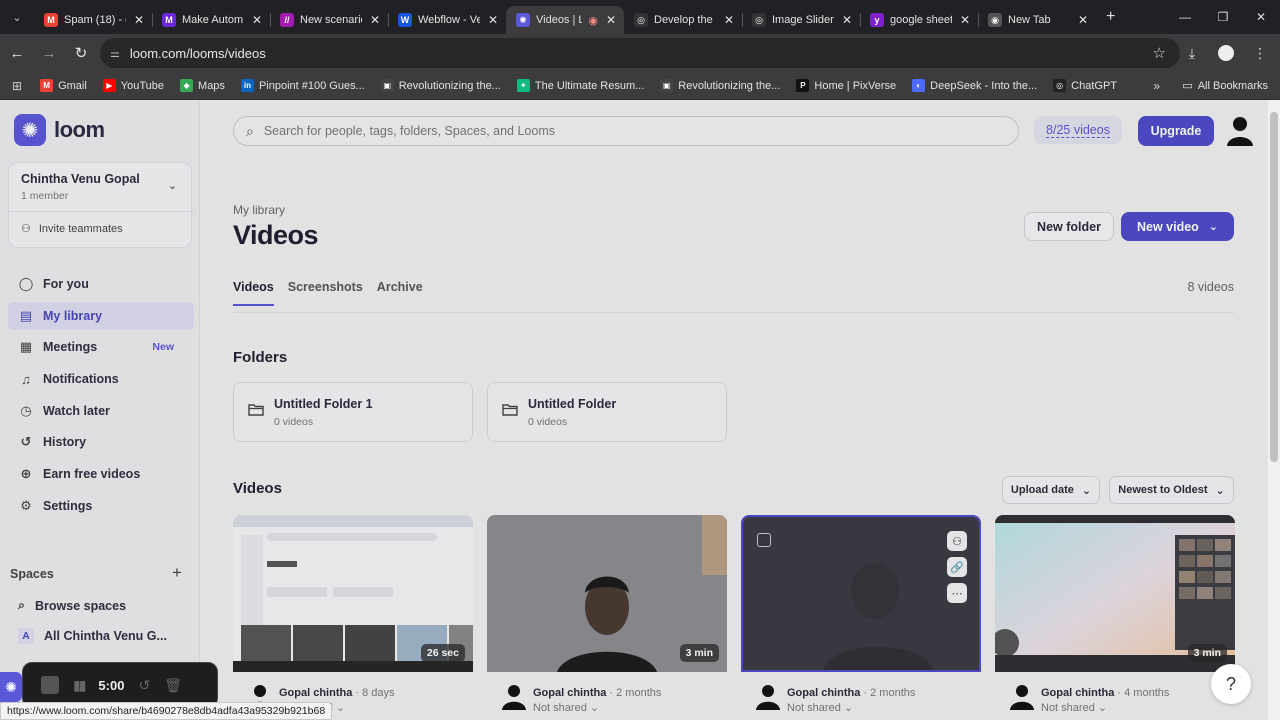 The height and width of the screenshot is (720, 1280). Describe the element at coordinates (133, 85) in the screenshot. I see `bookmark-item: ▶ YouTube` at that location.